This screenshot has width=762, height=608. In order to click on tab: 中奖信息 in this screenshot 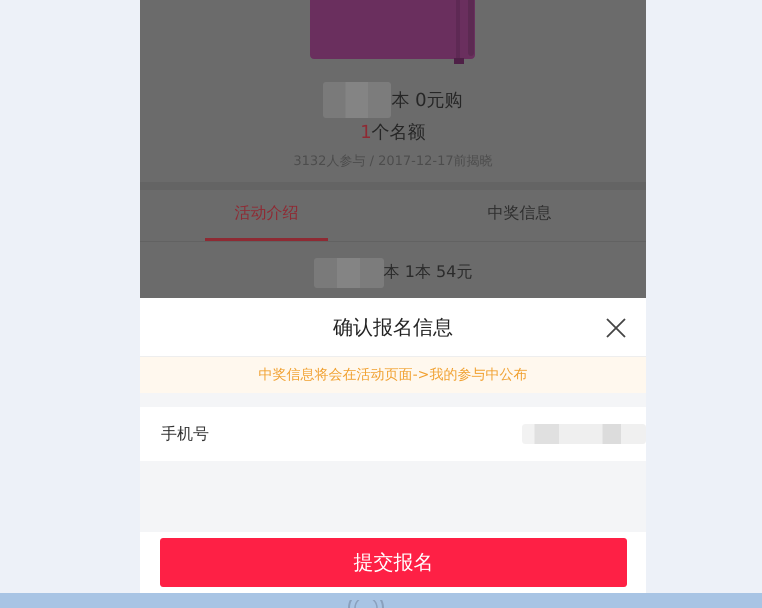, I will do `click(519, 215)`.